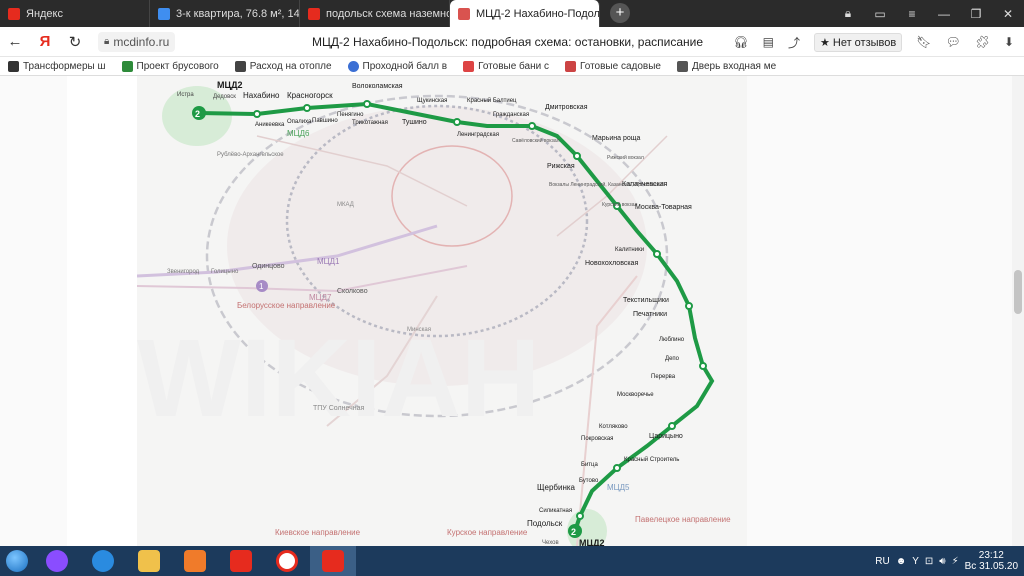  What do you see at coordinates (370, 123) in the screenshot?
I see `station-trikotazhnaya: Трикотажная` at bounding box center [370, 123].